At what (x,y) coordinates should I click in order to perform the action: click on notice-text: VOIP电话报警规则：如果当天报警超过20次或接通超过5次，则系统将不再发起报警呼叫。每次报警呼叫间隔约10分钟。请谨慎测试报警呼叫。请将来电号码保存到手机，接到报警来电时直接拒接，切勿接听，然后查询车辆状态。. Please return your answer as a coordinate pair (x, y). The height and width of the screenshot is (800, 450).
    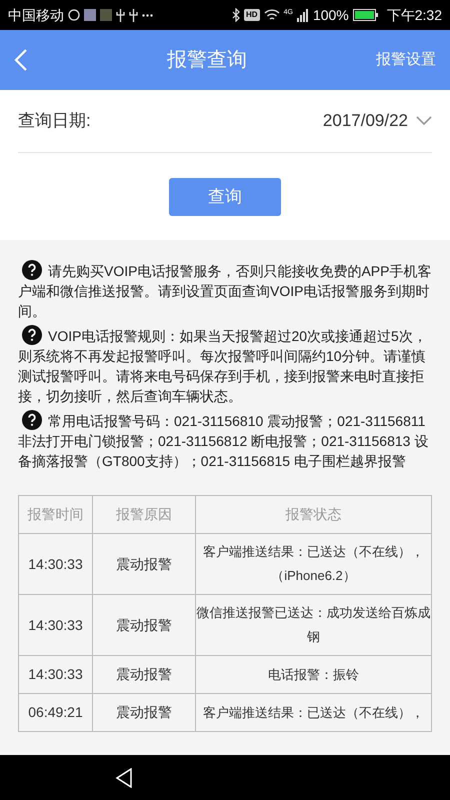
    Looking at the image, I should click on (225, 365).